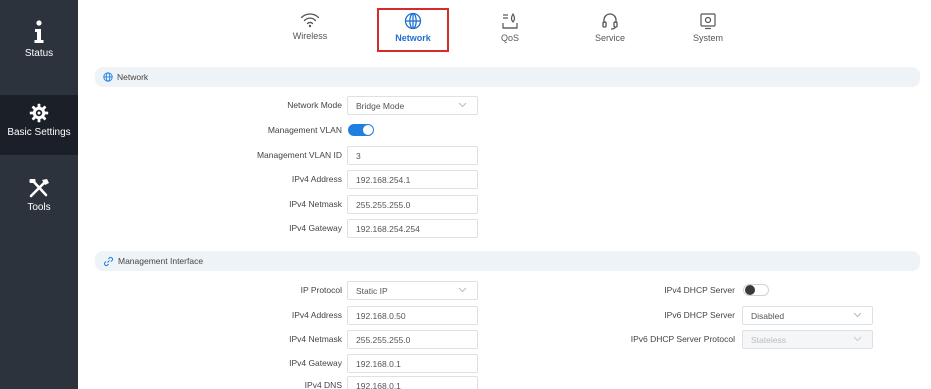 This screenshot has height=389, width=931. Describe the element at coordinates (807, 339) in the screenshot. I see `ipv6-dhcp-protocol-select: Stateless` at that location.